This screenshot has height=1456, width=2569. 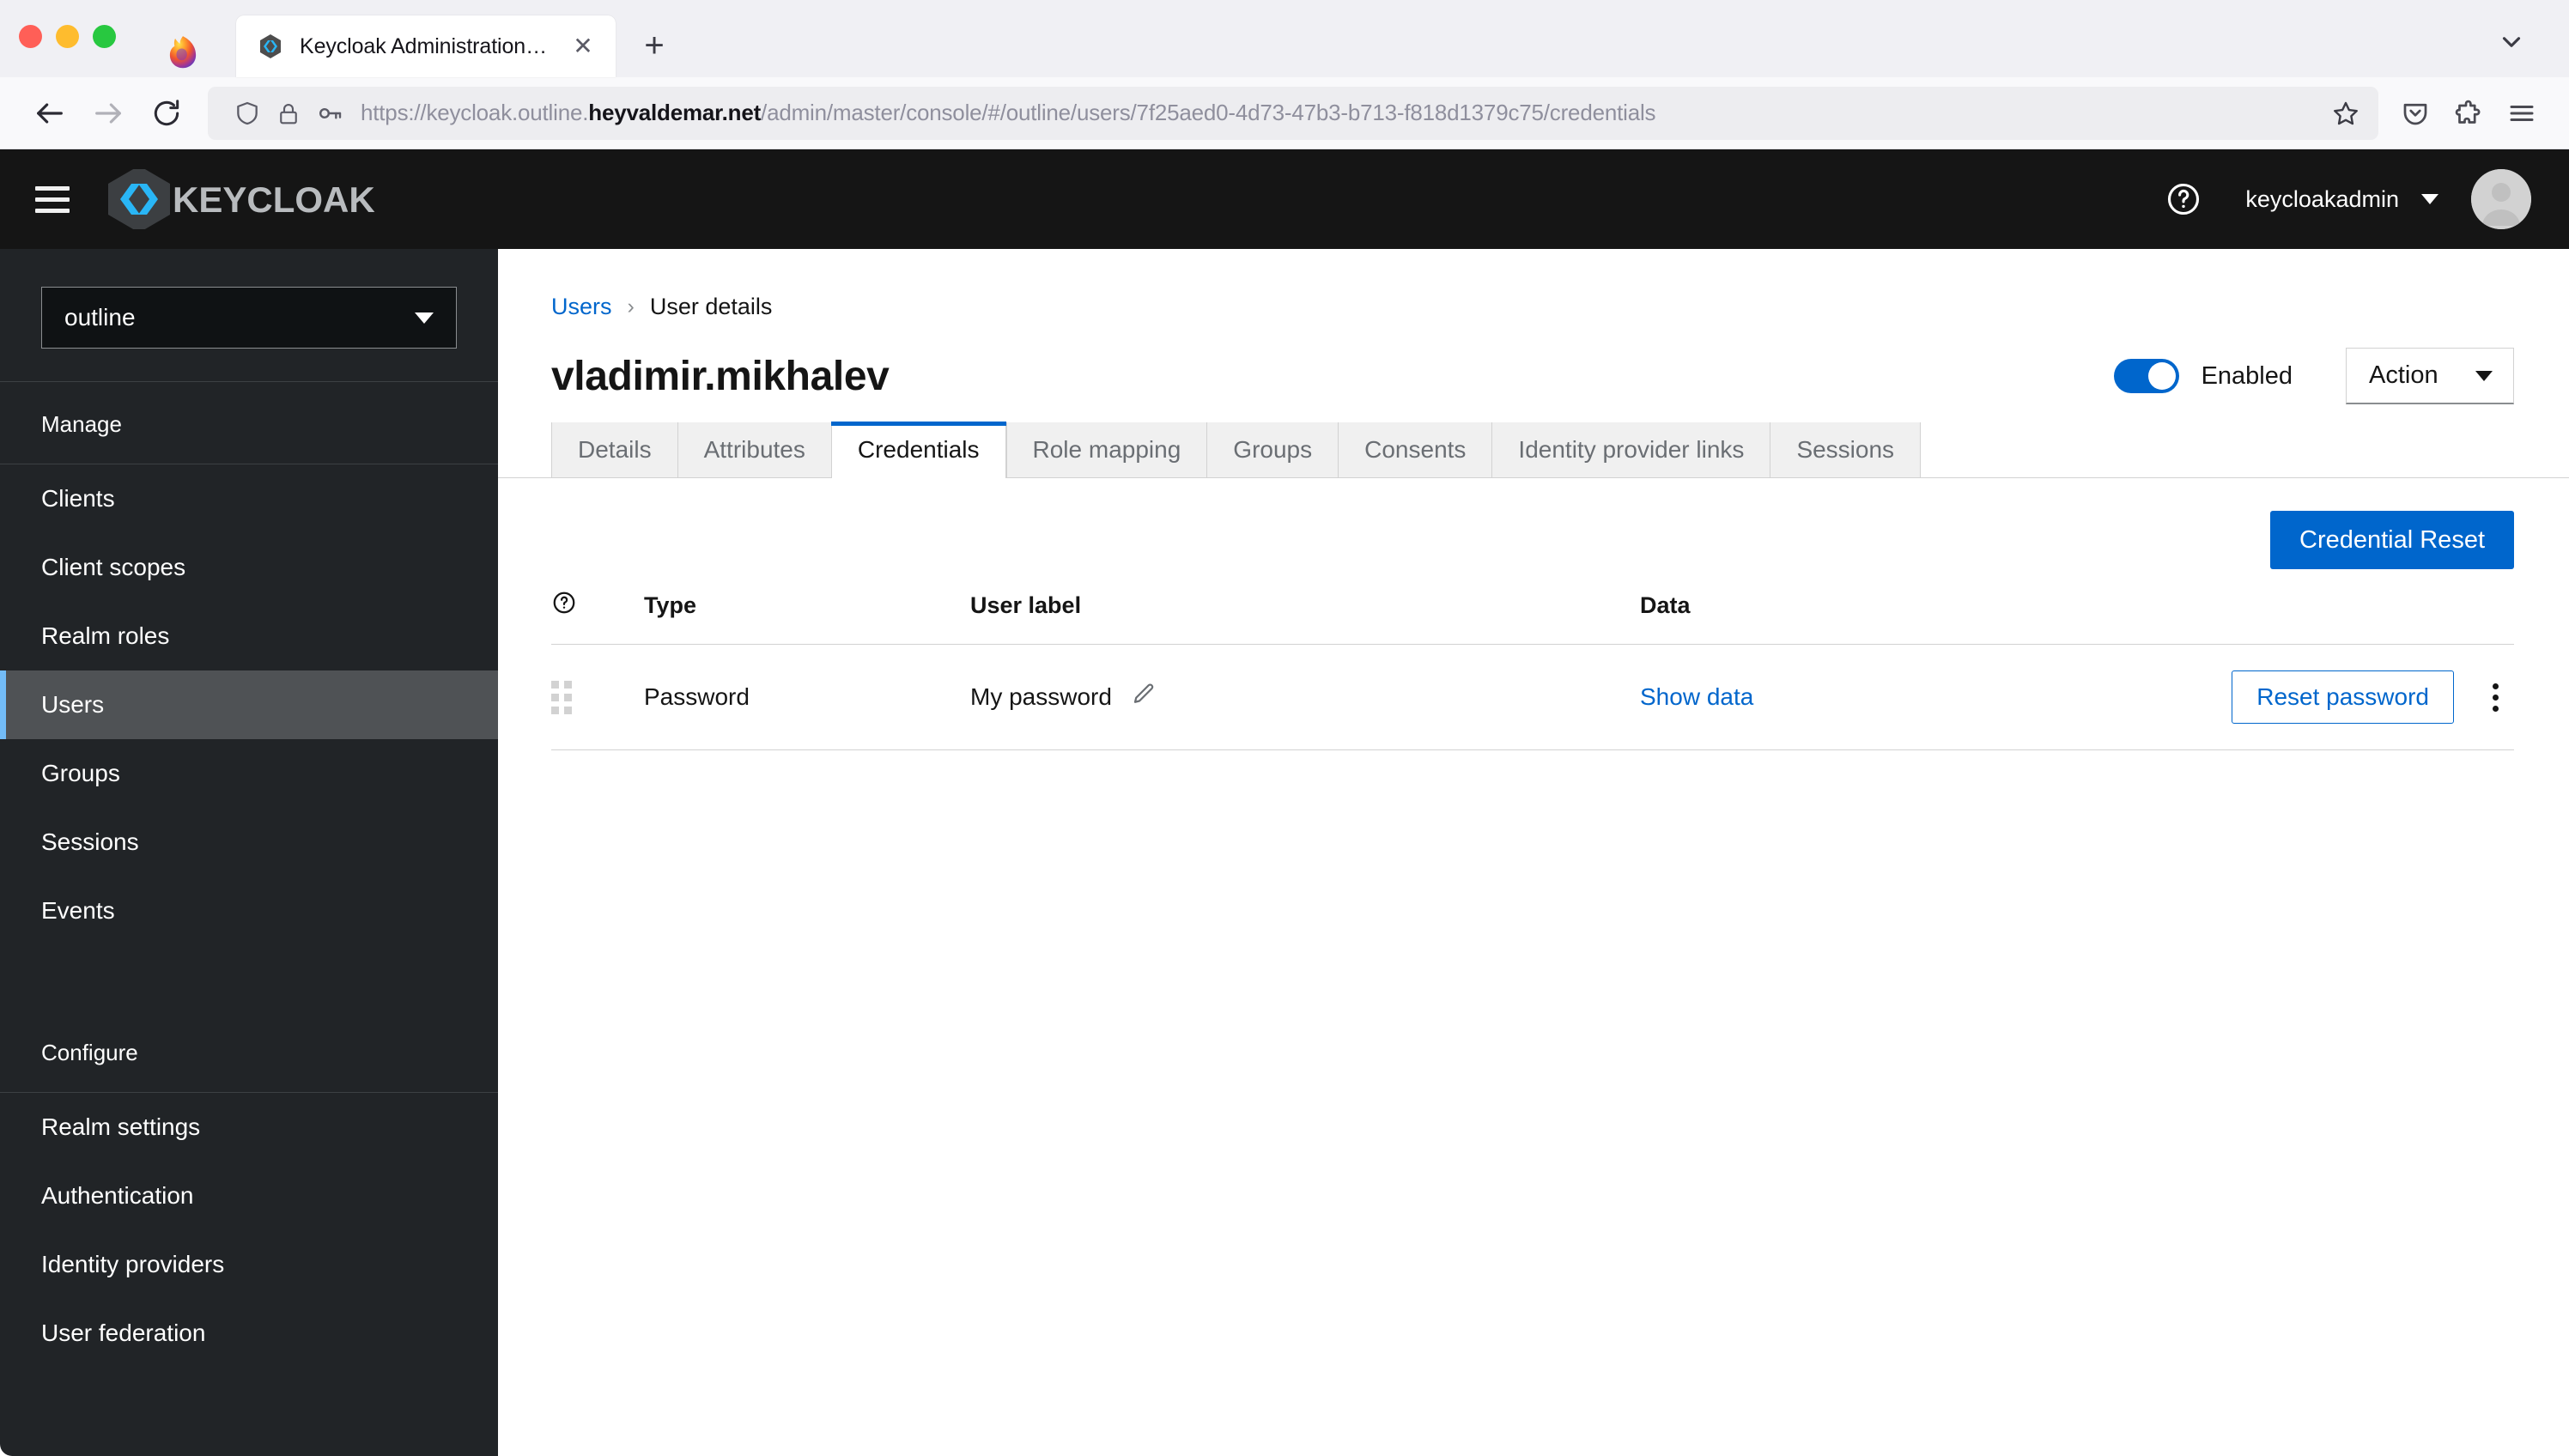 What do you see at coordinates (50, 113) in the screenshot?
I see `back-button` at bounding box center [50, 113].